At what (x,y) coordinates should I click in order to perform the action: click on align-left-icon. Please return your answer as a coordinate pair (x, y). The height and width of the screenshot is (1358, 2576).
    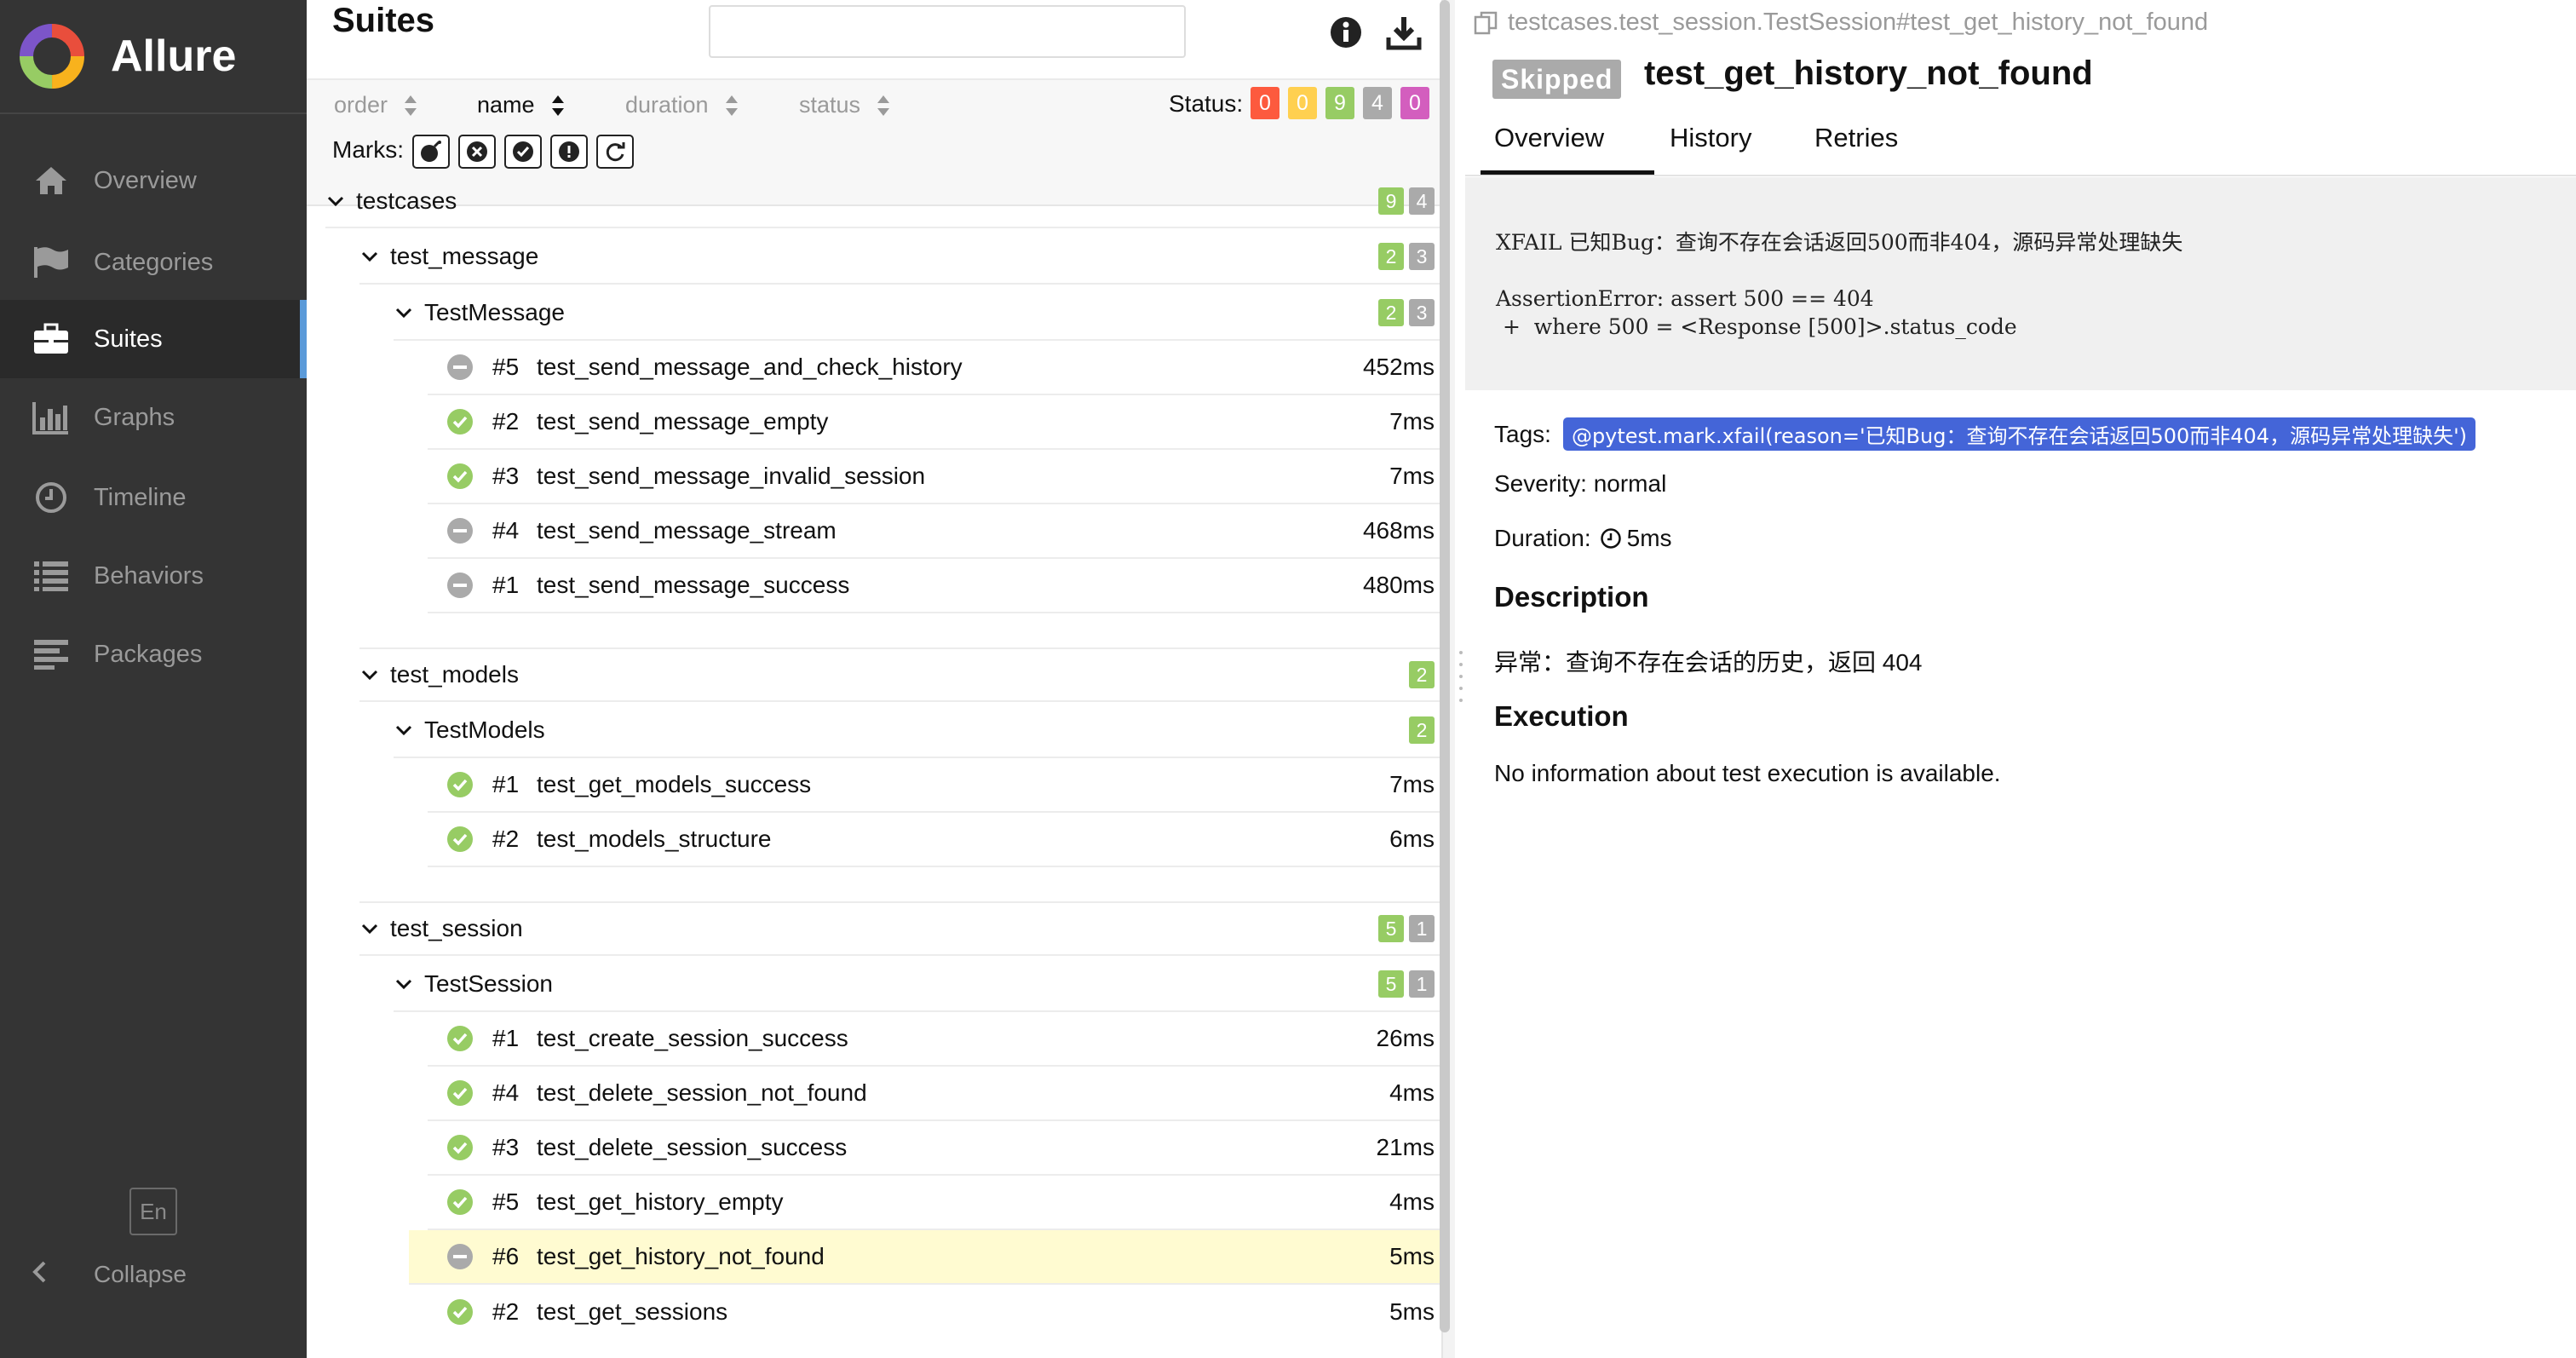
    Looking at the image, I should click on (51, 654).